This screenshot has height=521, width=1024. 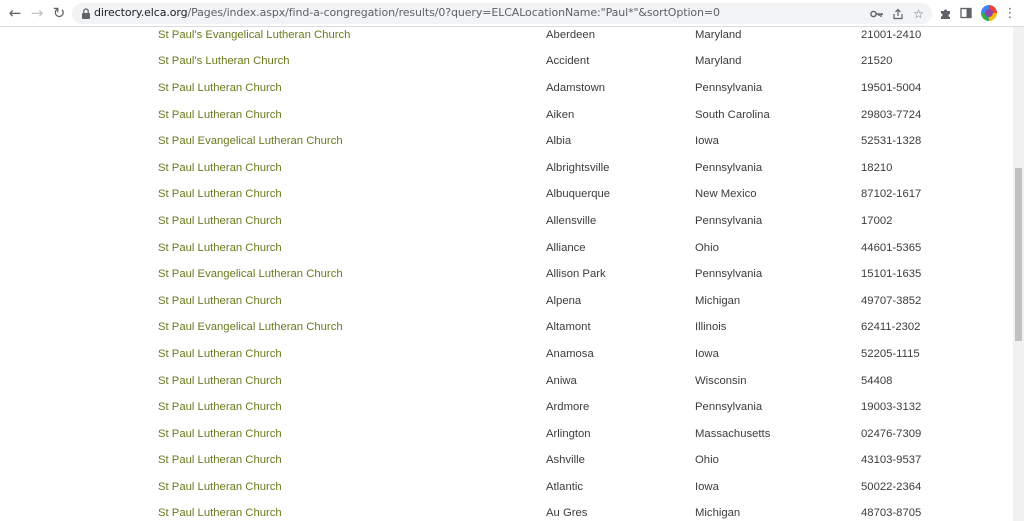 I want to click on scrollbar-thumb, so click(x=1018, y=254).